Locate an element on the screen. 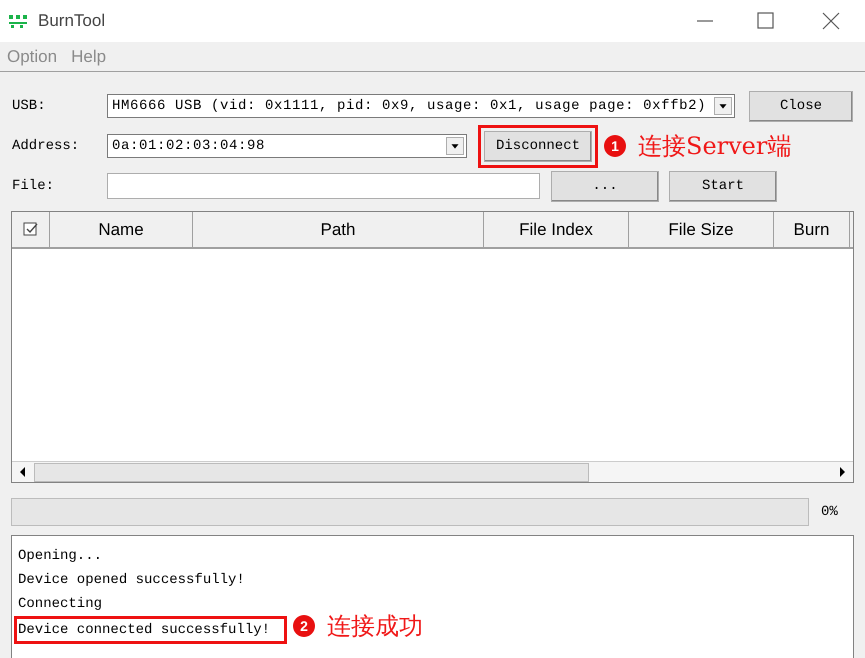 The width and height of the screenshot is (865, 658). column-header: Path is located at coordinates (338, 229).